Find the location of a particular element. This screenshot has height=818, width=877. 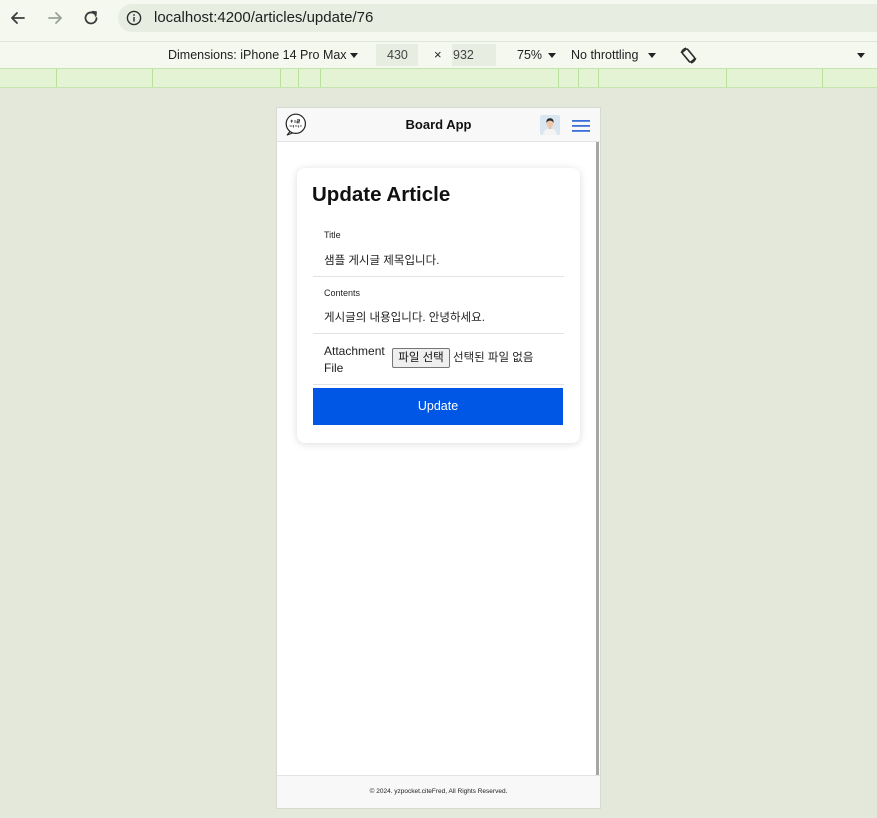

browser-toolbar: localhost:4200/articles/update/76 is located at coordinates (438, 20).